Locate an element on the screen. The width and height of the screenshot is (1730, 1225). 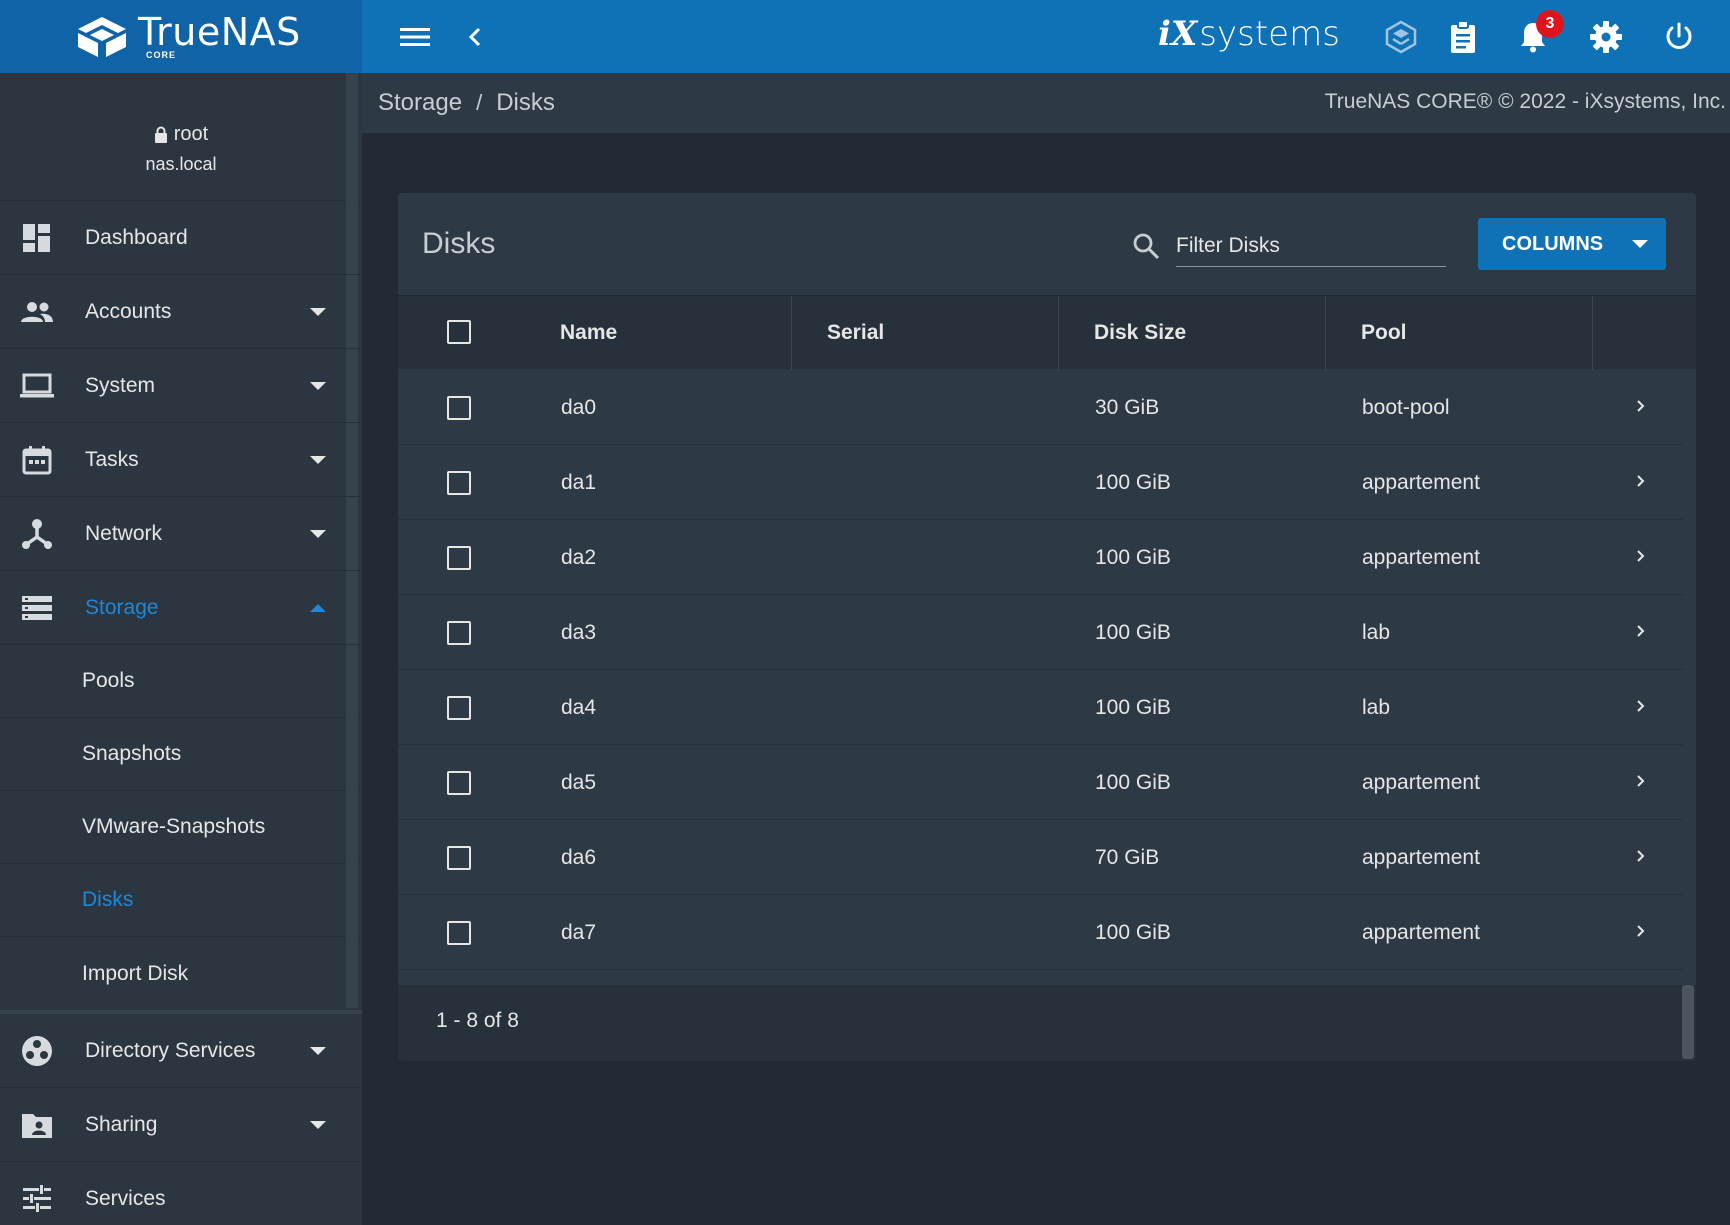
table-row: da0 30 GiB boot-pool is located at coordinates (1040, 407).